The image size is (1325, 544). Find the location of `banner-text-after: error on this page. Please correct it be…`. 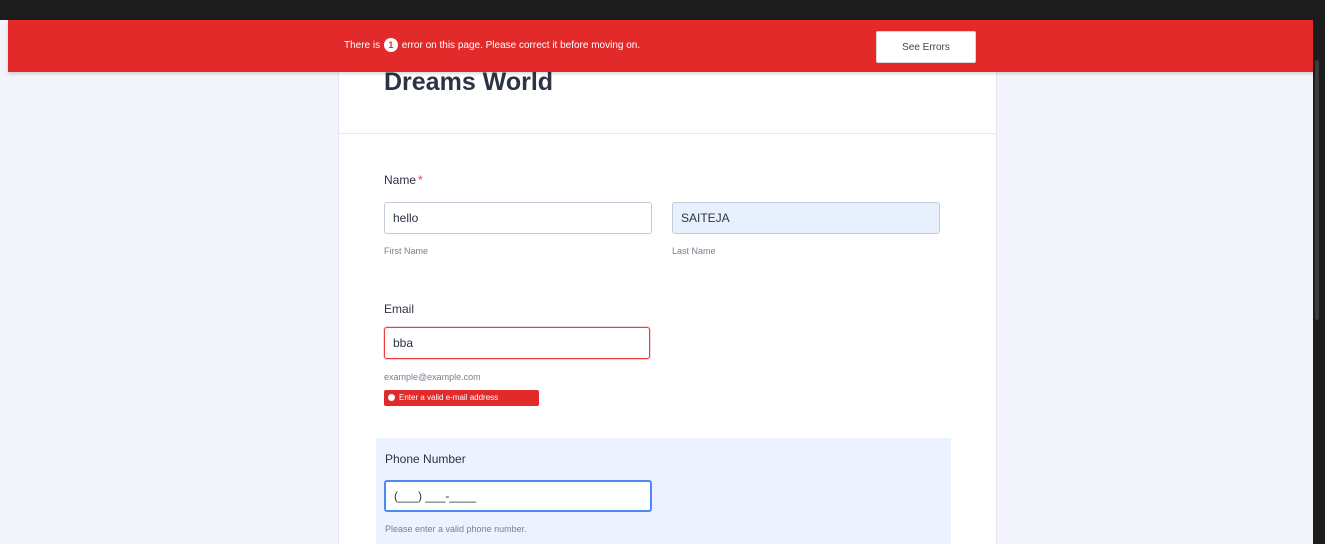

banner-text-after: error on this page. Please correct it be… is located at coordinates (521, 45).